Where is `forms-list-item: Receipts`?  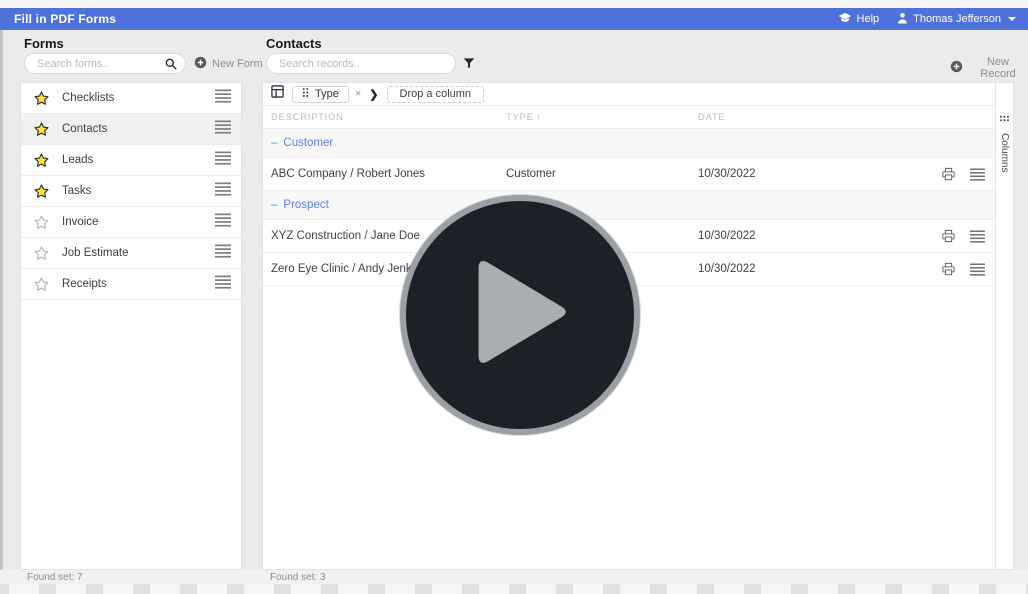
forms-list-item: Receipts is located at coordinates (131, 284).